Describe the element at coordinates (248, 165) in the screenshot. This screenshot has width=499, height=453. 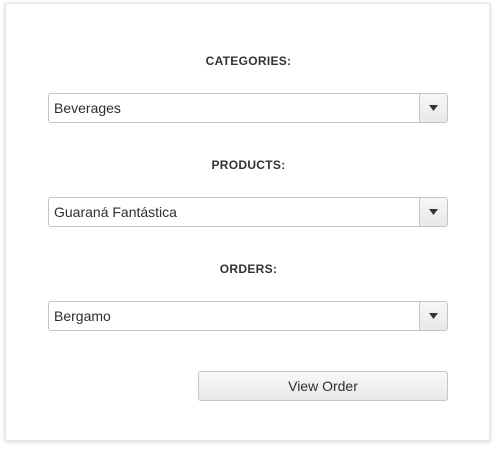
I see `products-label: PRODUCTS:` at that location.